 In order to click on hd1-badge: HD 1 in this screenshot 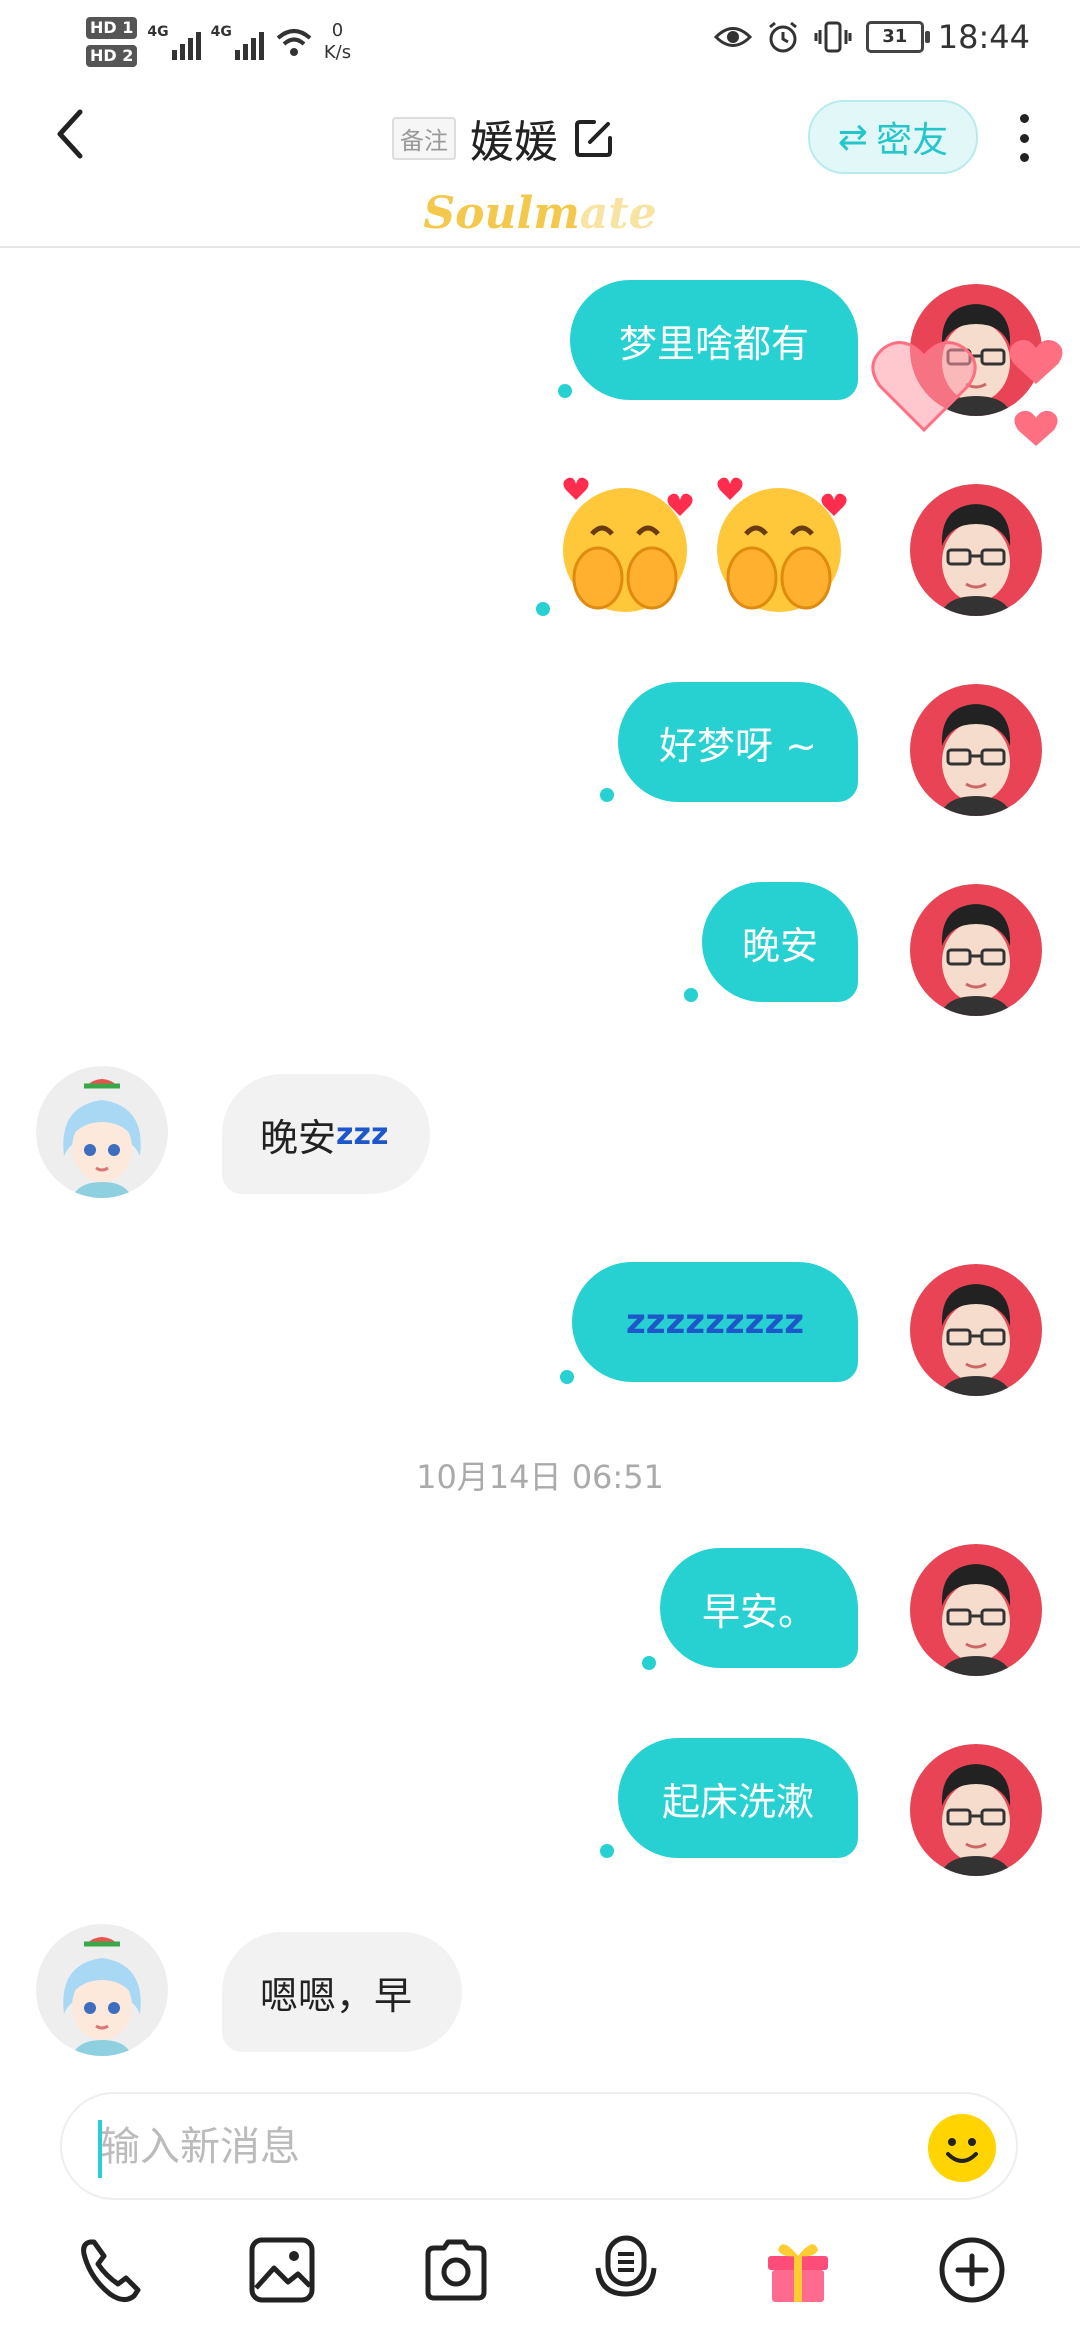, I will do `click(112, 28)`.